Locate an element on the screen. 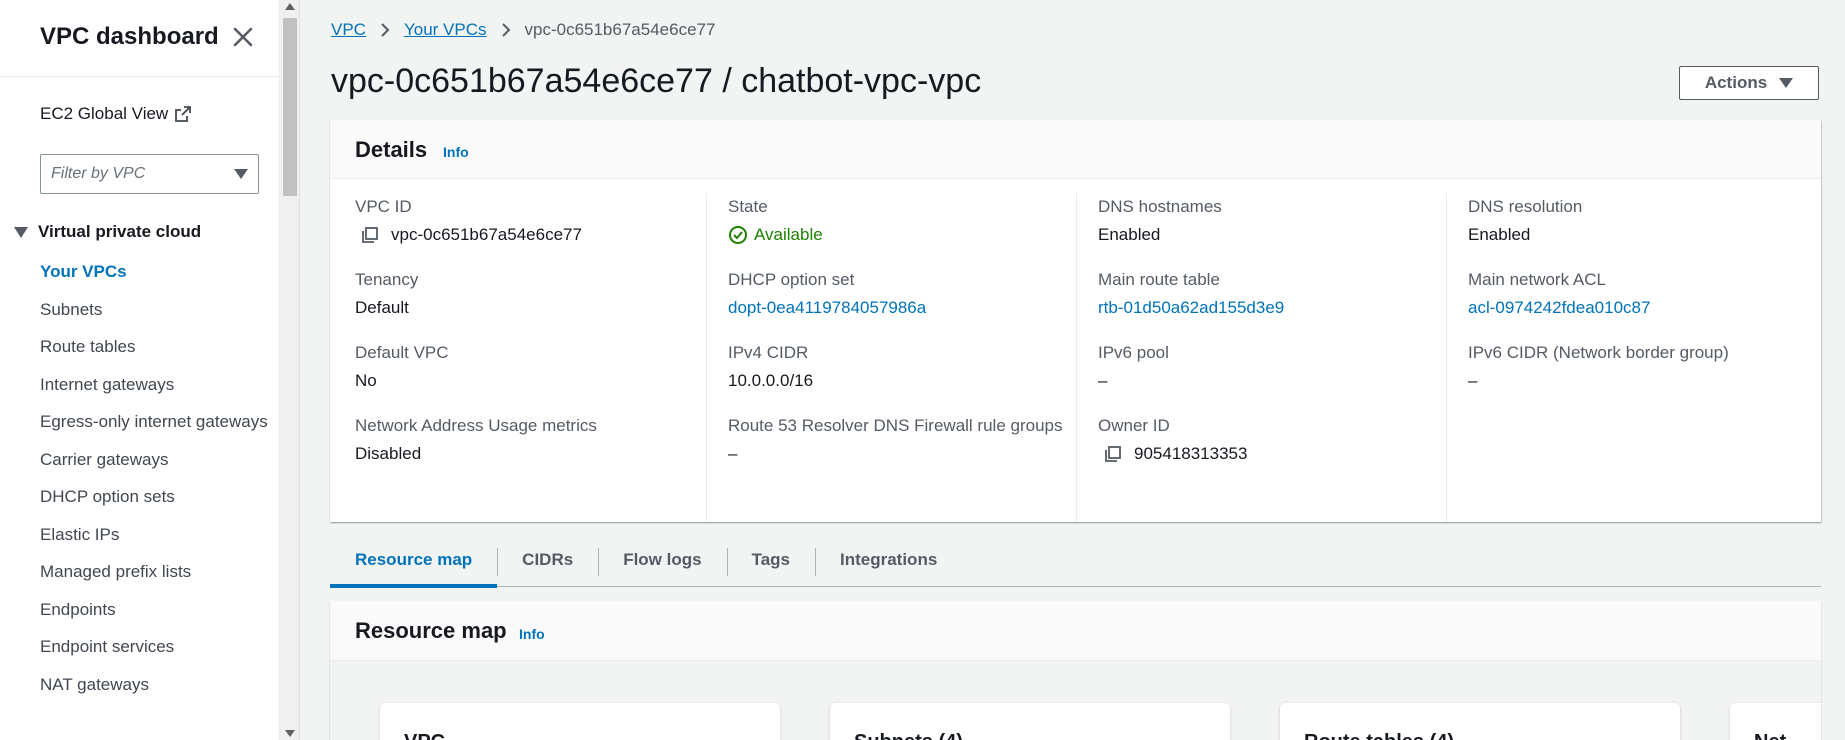 The image size is (1845, 740). ec2-global-view-link: EC2 Global View is located at coordinates (116, 114).